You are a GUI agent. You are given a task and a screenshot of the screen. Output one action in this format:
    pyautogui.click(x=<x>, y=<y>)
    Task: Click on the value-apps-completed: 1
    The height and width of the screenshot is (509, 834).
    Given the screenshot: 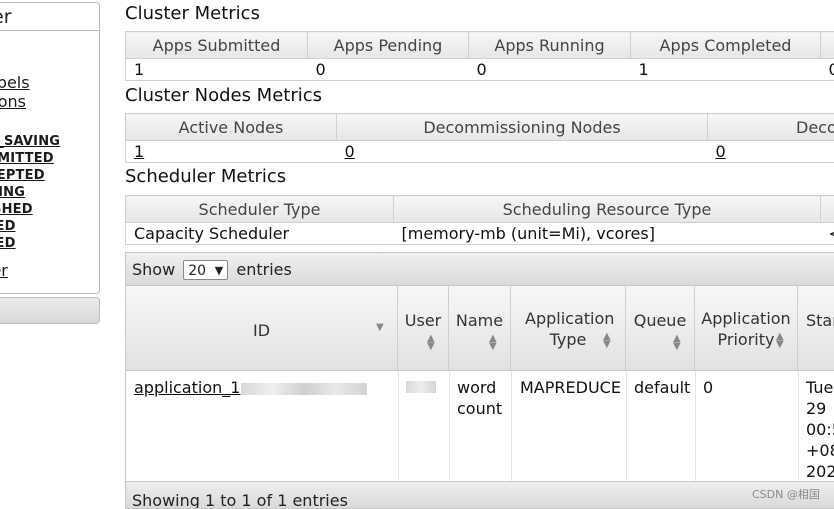 What is the action you would take?
    pyautogui.click(x=725, y=69)
    